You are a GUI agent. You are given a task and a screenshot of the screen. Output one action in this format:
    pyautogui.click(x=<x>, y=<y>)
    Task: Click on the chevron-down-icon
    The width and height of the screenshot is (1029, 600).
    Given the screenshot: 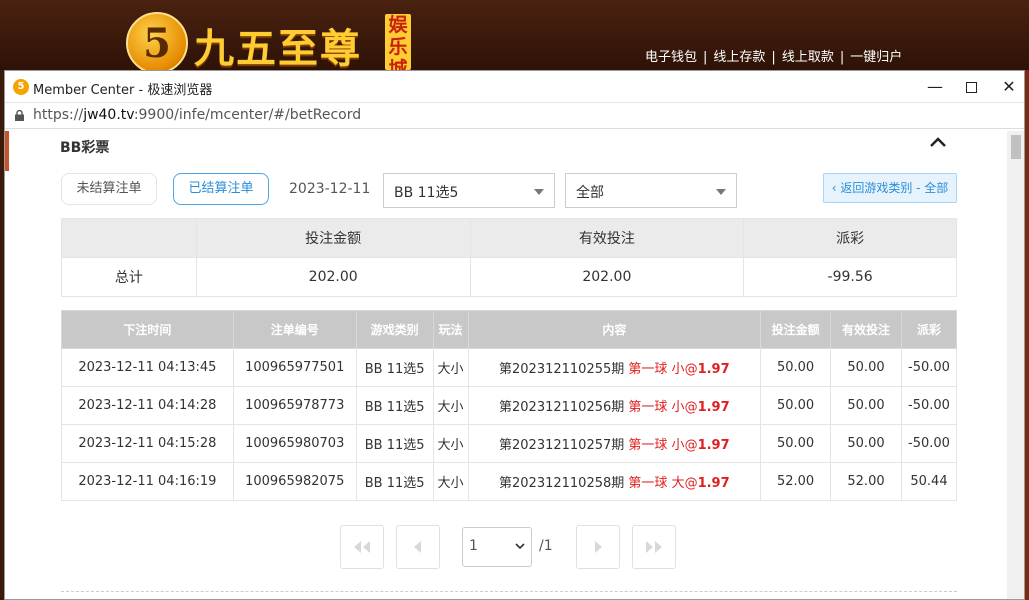 What is the action you would take?
    pyautogui.click(x=520, y=546)
    